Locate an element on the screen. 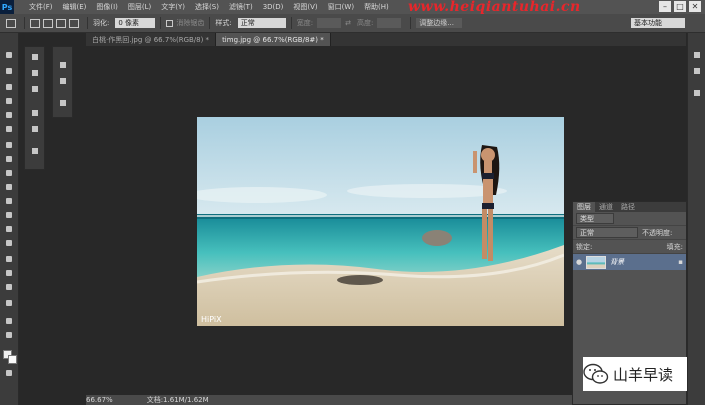  menu-edit: 编辑(E) is located at coordinates (75, 7).